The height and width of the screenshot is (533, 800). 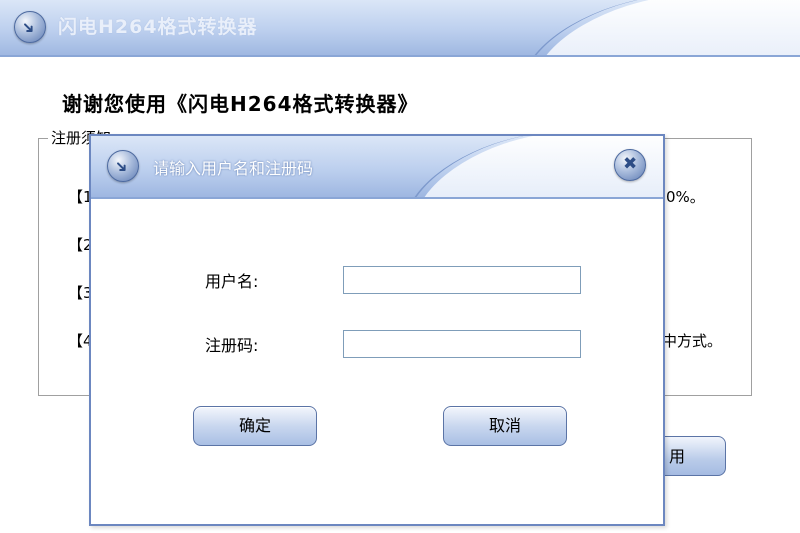 What do you see at coordinates (30, 27) in the screenshot?
I see `app-arrow-icon: ➜` at bounding box center [30, 27].